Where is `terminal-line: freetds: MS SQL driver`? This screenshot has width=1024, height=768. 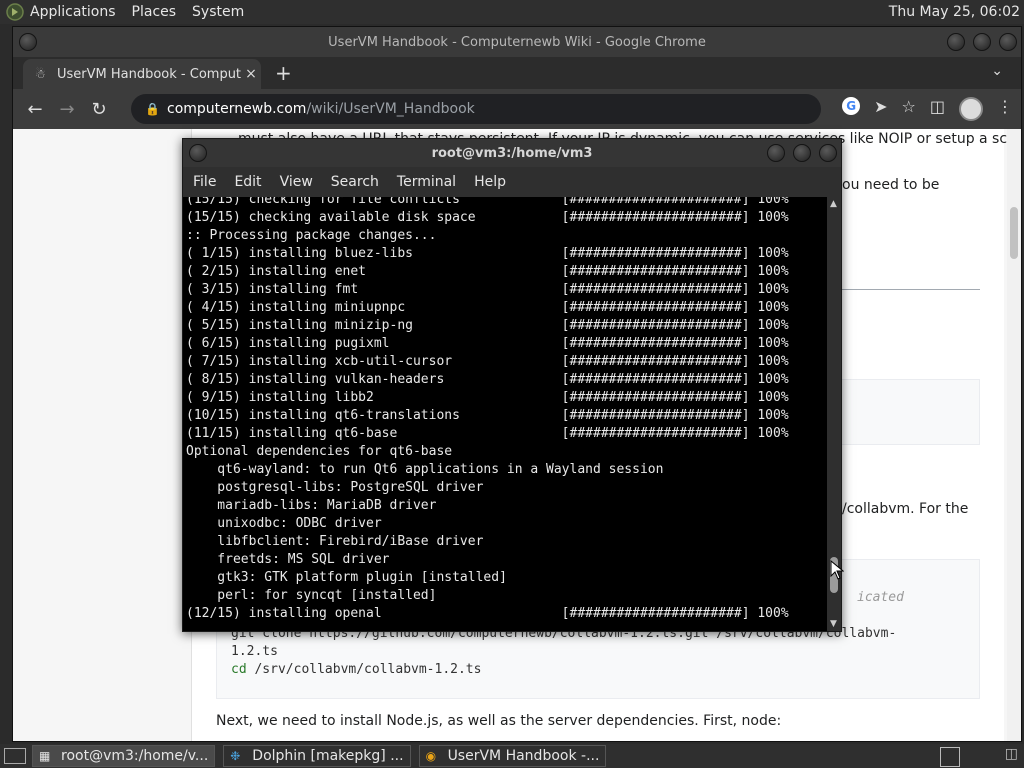
terminal-line: freetds: MS SQL driver is located at coordinates (288, 559).